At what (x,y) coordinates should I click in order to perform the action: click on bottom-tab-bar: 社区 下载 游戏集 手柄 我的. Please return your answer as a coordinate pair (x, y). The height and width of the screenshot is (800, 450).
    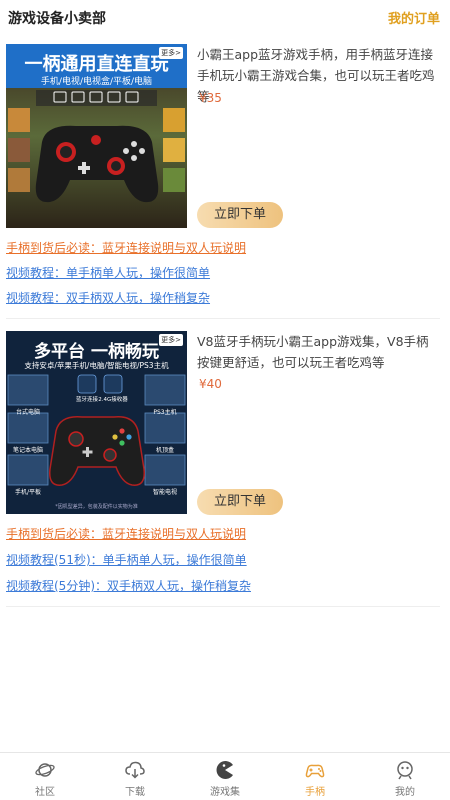
    Looking at the image, I should click on (225, 776).